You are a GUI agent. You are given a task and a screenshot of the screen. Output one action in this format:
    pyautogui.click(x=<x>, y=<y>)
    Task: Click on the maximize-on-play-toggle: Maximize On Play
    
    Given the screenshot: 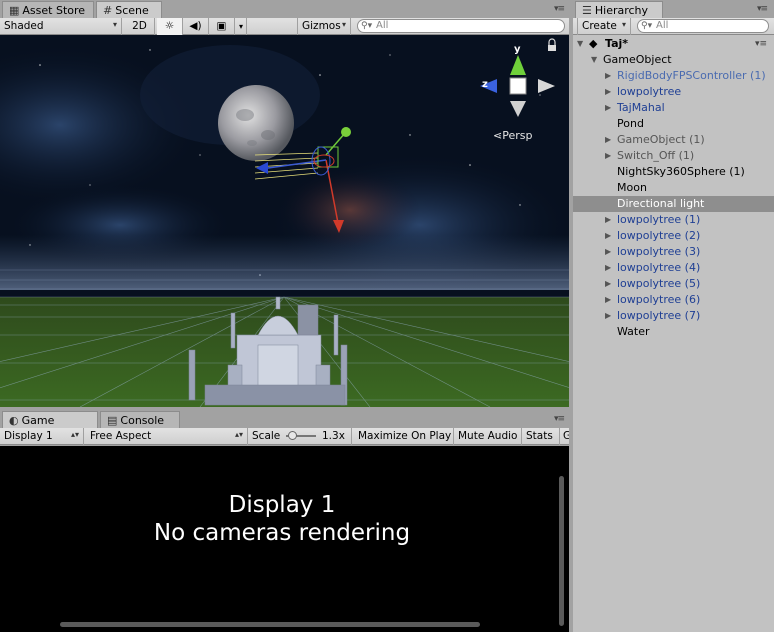 What is the action you would take?
    pyautogui.click(x=404, y=436)
    